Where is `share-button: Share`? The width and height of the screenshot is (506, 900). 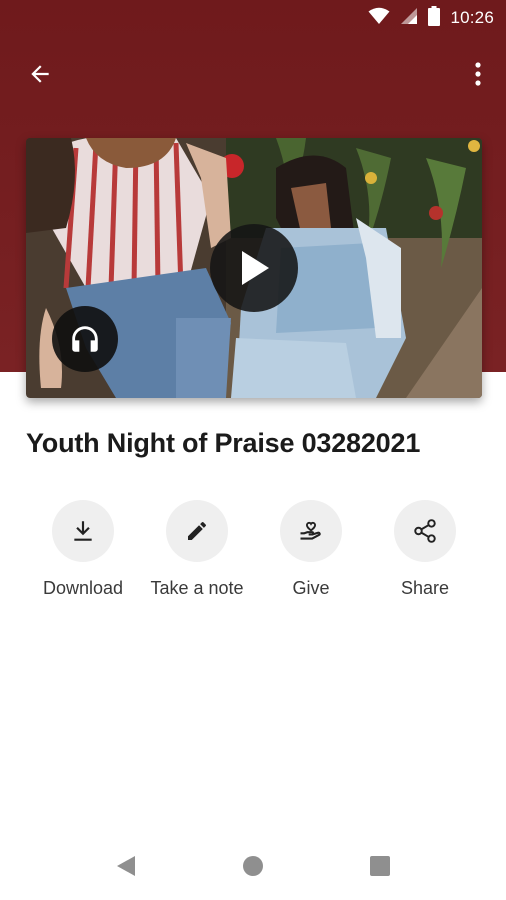
share-button: Share is located at coordinates (425, 549).